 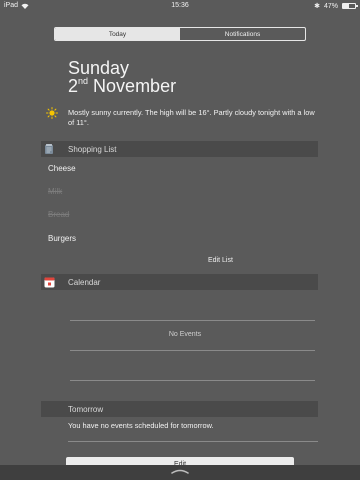 What do you see at coordinates (179, 409) in the screenshot?
I see `tomorrow-header: Tomorrow` at bounding box center [179, 409].